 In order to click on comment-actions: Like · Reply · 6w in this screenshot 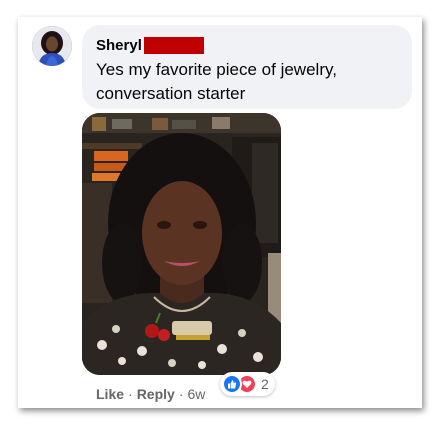, I will do `click(150, 394)`.